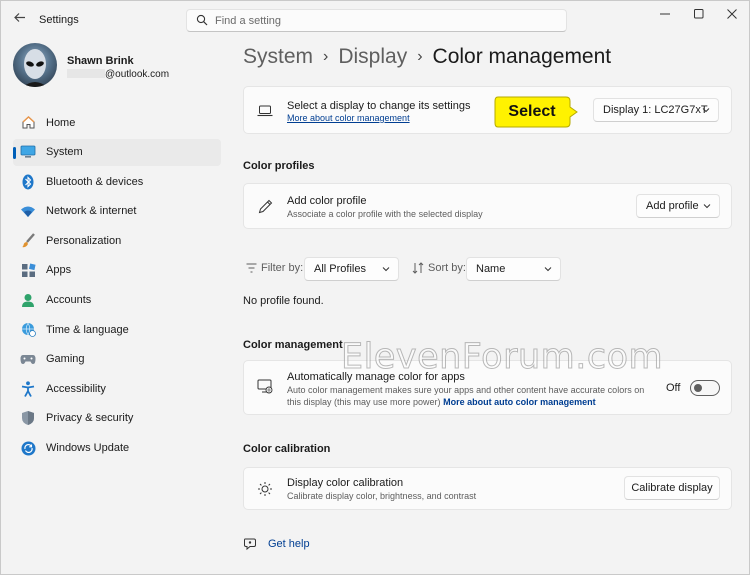  Describe the element at coordinates (372, 56) in the screenshot. I see `breadcrumb-display: Display` at that location.